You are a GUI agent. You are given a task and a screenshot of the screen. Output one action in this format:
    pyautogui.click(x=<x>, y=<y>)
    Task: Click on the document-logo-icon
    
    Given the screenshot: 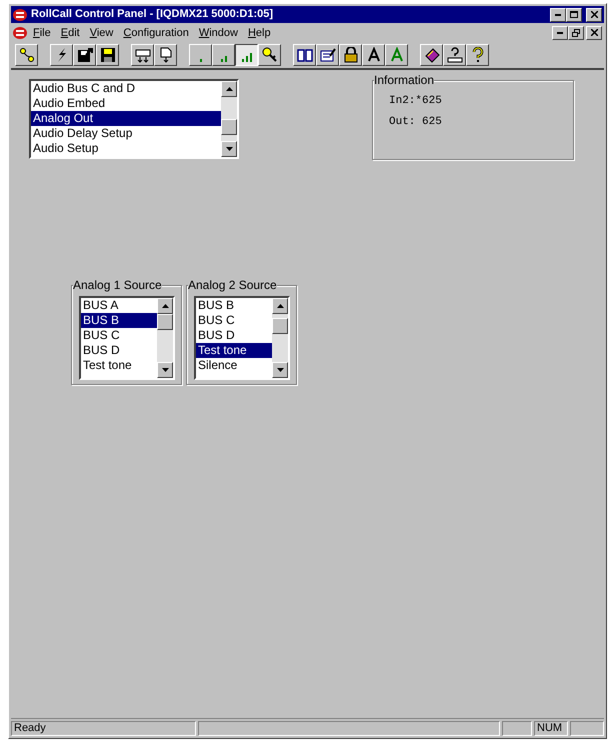 What is the action you would take?
    pyautogui.click(x=20, y=32)
    